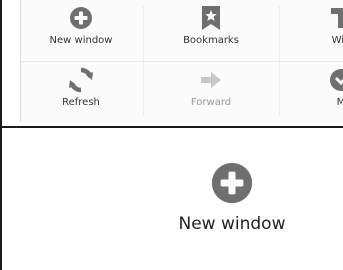 The image size is (343, 270). I want to click on menu-item-more: M, so click(312, 92).